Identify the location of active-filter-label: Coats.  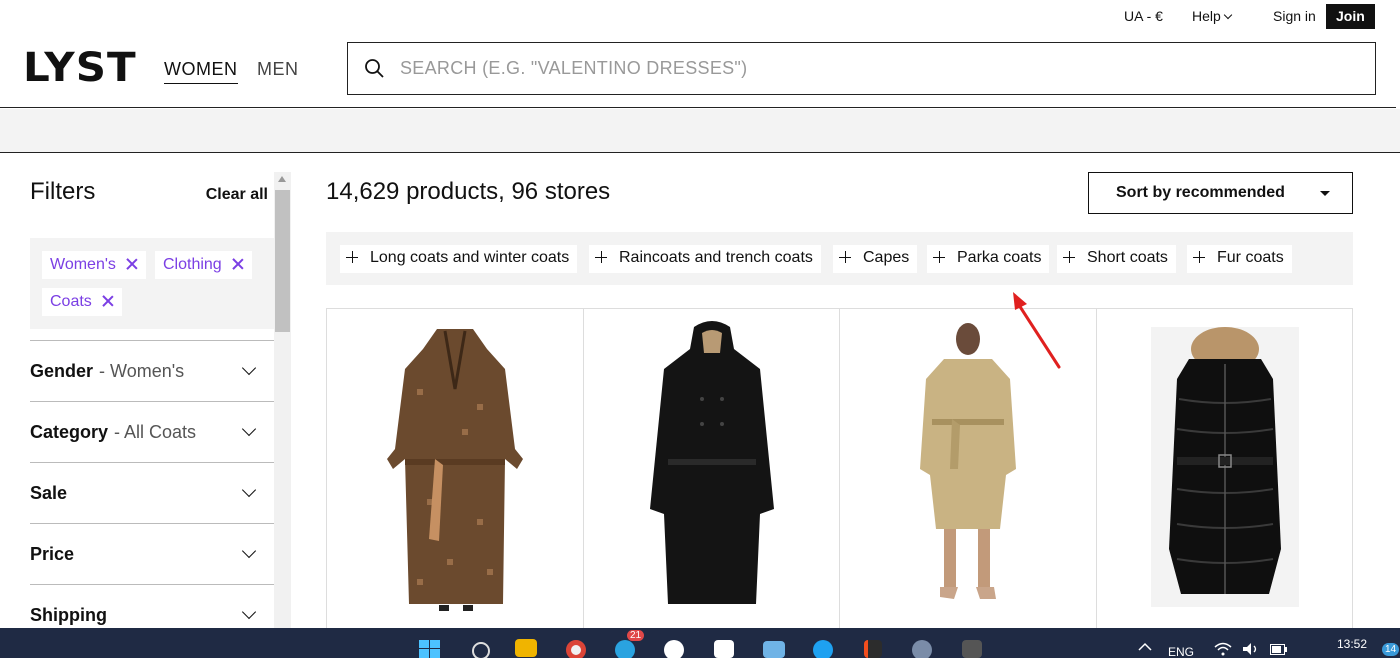
(71, 301).